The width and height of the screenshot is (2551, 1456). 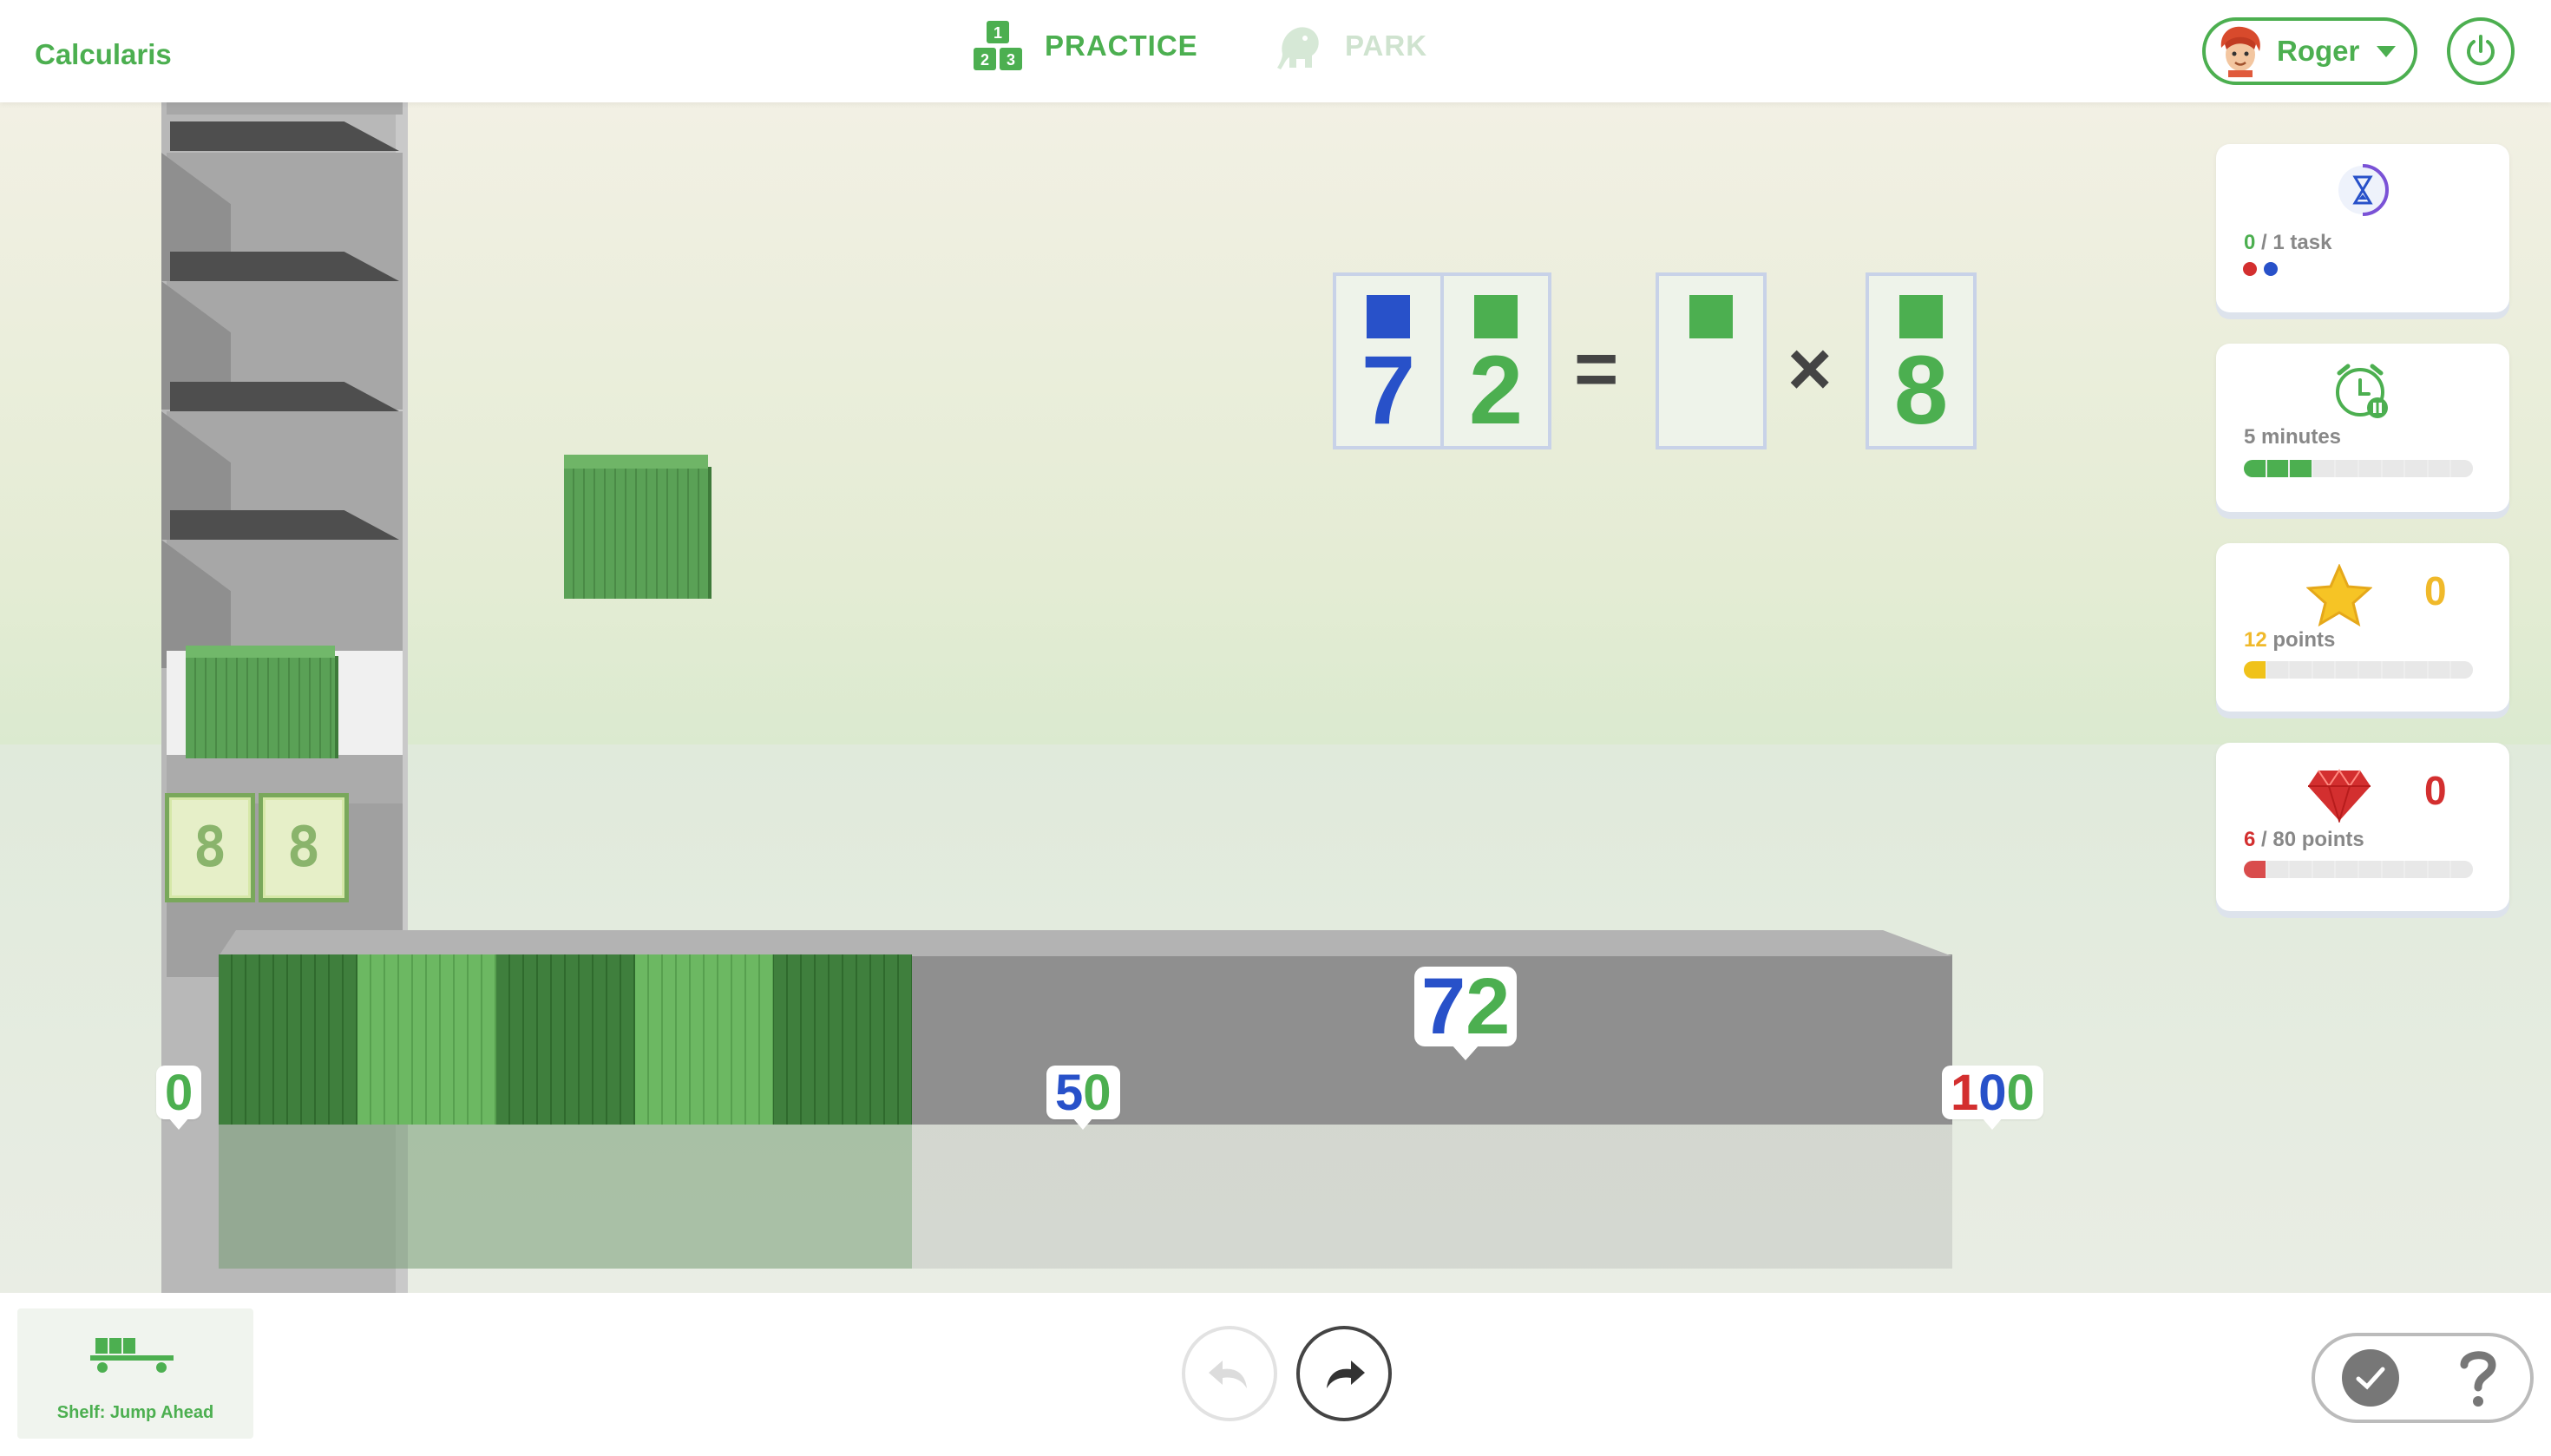 I want to click on gems-progress-bar, so click(x=2358, y=869).